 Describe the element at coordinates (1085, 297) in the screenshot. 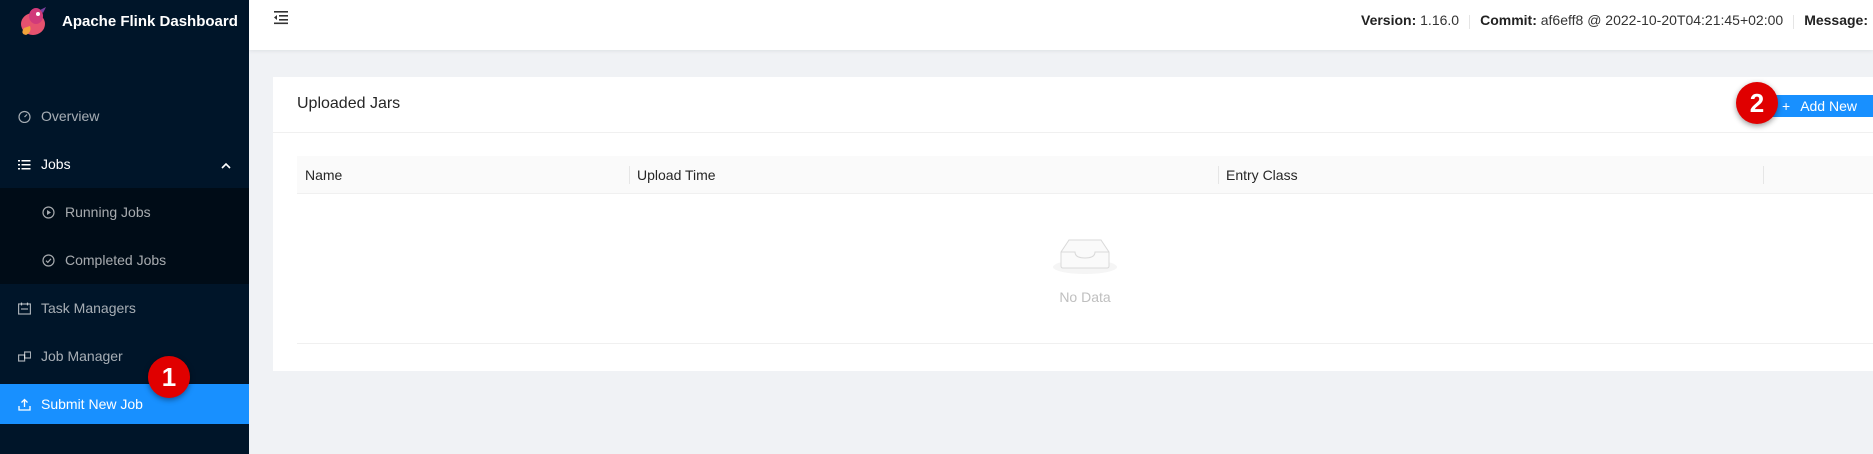

I see `empty-text: No Data` at that location.